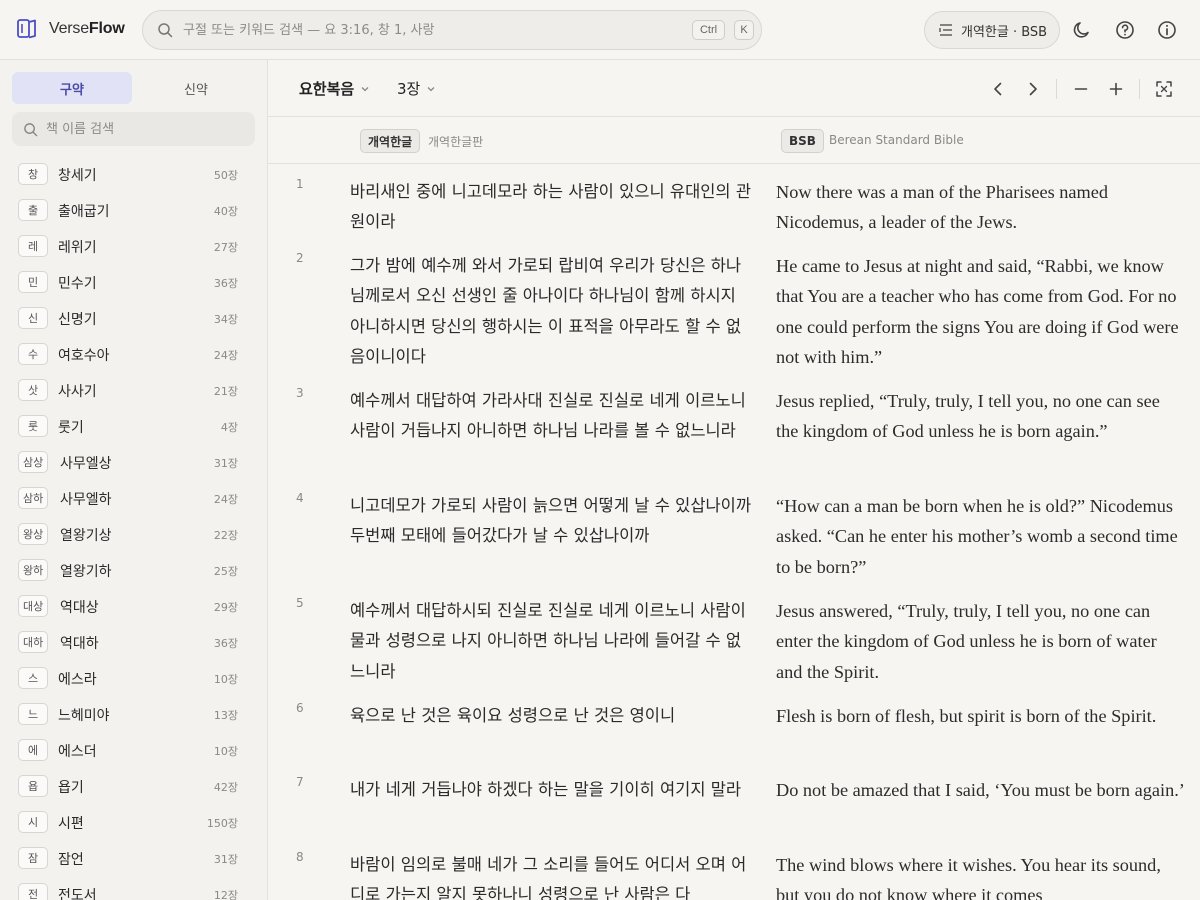  I want to click on book-name: 역대하, so click(79, 644).